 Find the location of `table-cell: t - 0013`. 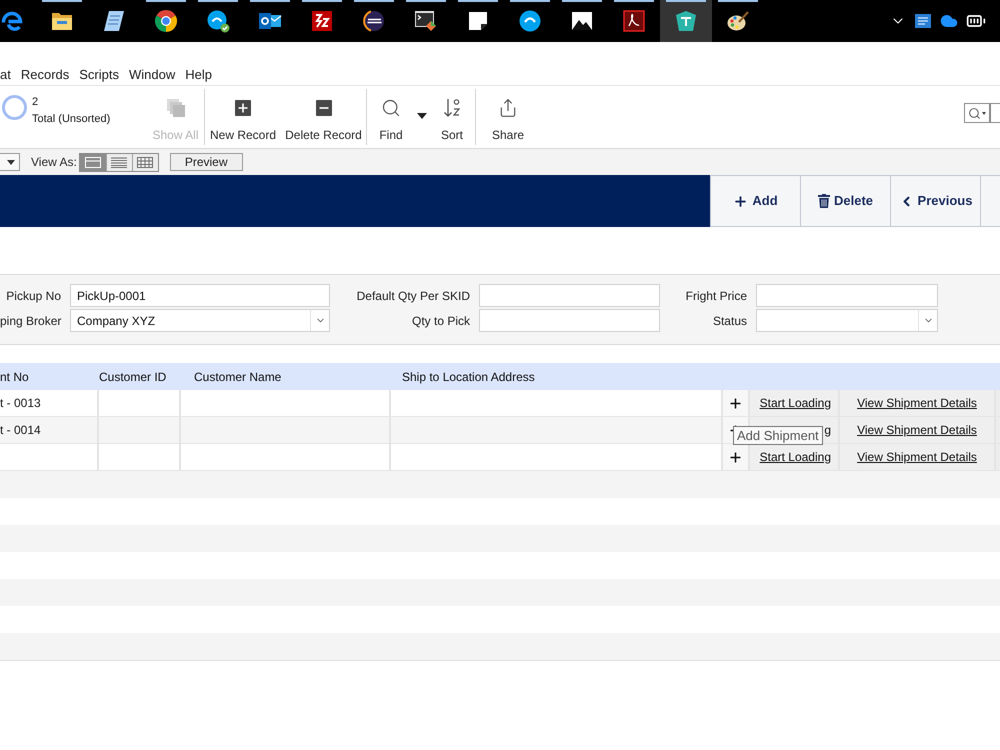

table-cell: t - 0013 is located at coordinates (48, 403).